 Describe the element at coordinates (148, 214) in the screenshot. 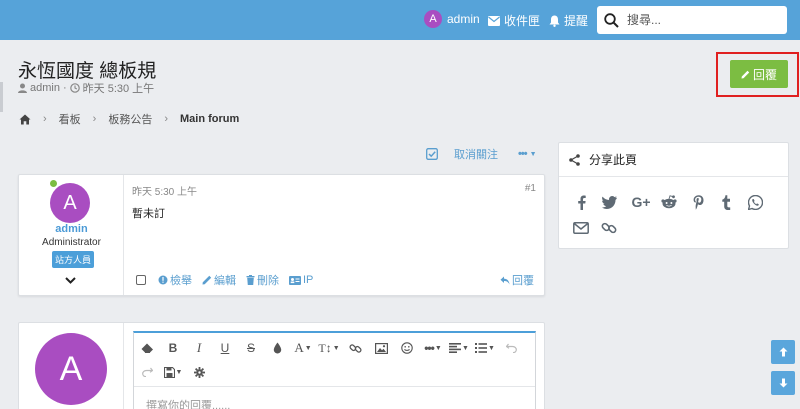

I see `post-content: 暫未訂` at that location.